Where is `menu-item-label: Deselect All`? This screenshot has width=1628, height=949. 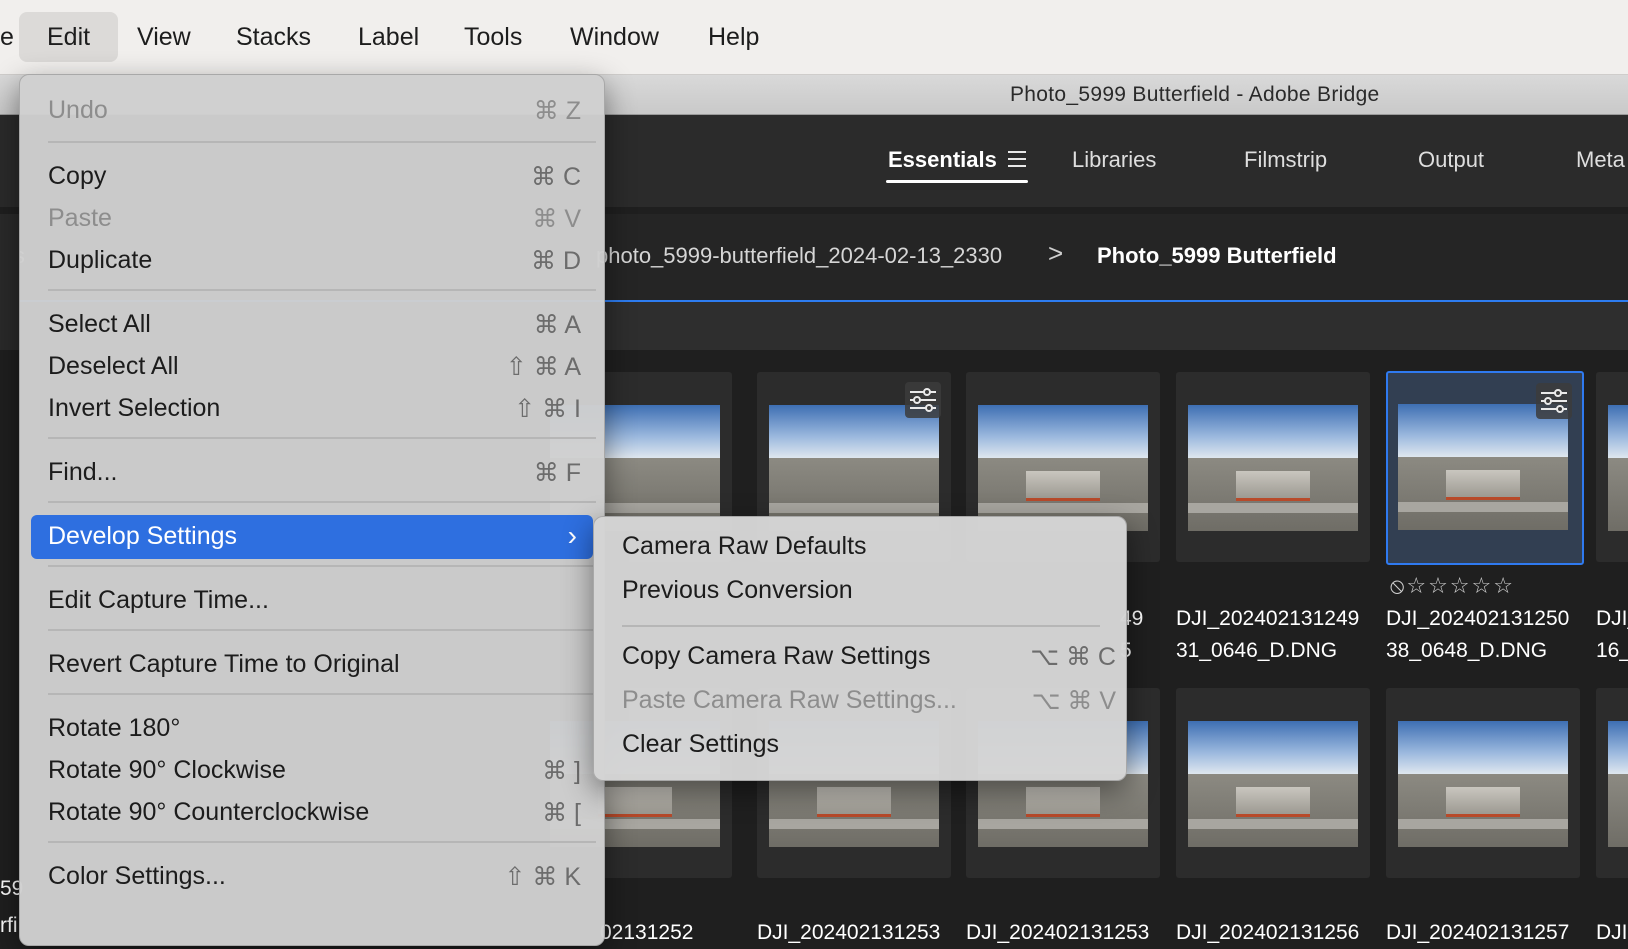
menu-item-label: Deselect All is located at coordinates (113, 366).